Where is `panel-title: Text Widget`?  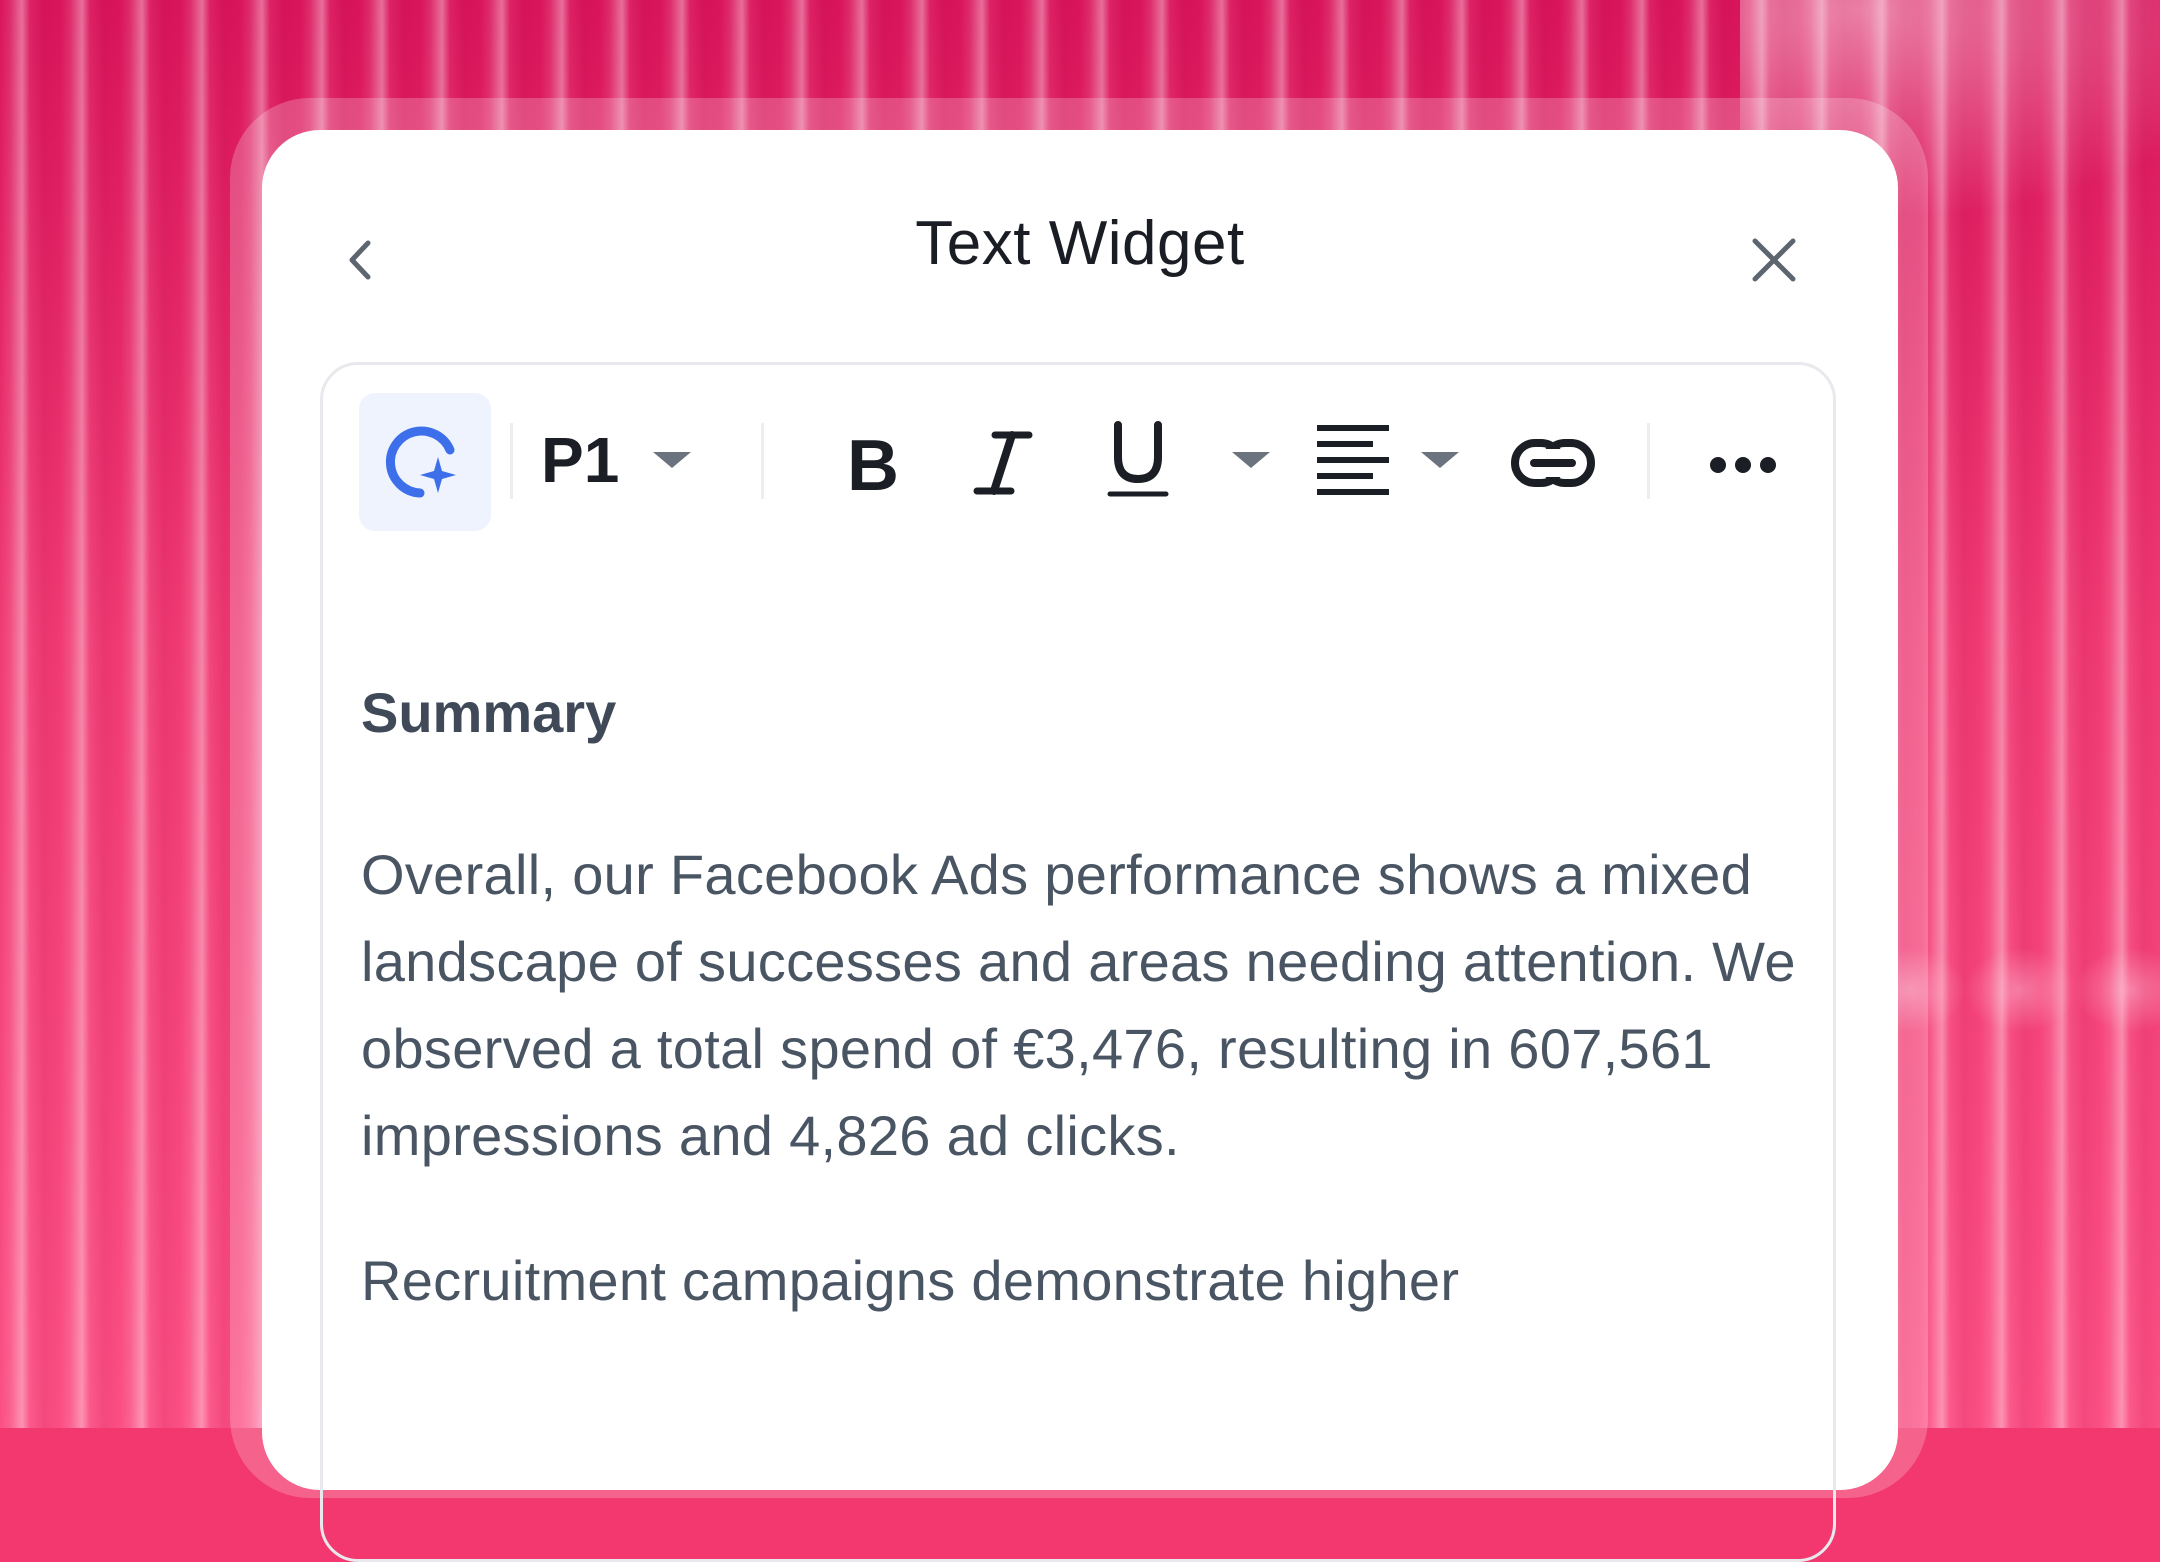 panel-title: Text Widget is located at coordinates (1080, 243).